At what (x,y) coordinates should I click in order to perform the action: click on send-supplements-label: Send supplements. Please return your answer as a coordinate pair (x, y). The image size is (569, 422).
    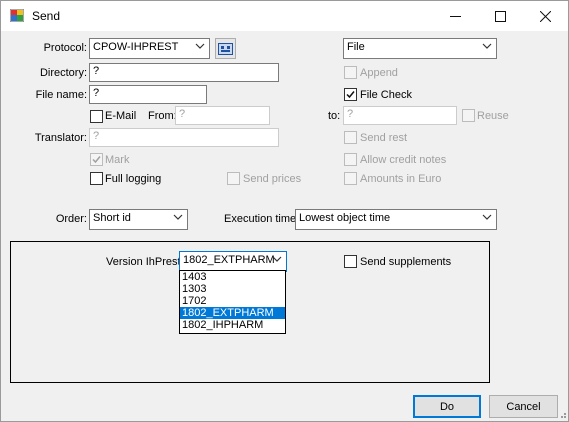
    Looking at the image, I should click on (406, 262).